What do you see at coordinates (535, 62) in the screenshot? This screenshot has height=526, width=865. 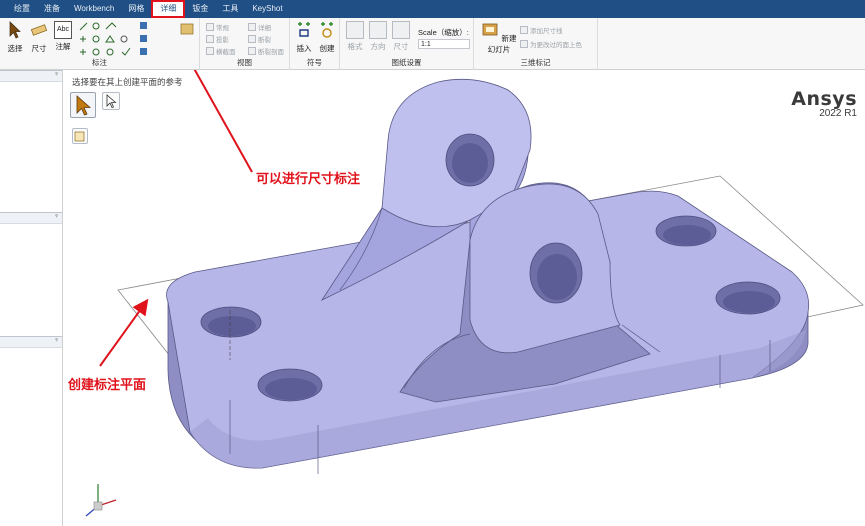 I see `mark3d-group-label: 三维标记` at bounding box center [535, 62].